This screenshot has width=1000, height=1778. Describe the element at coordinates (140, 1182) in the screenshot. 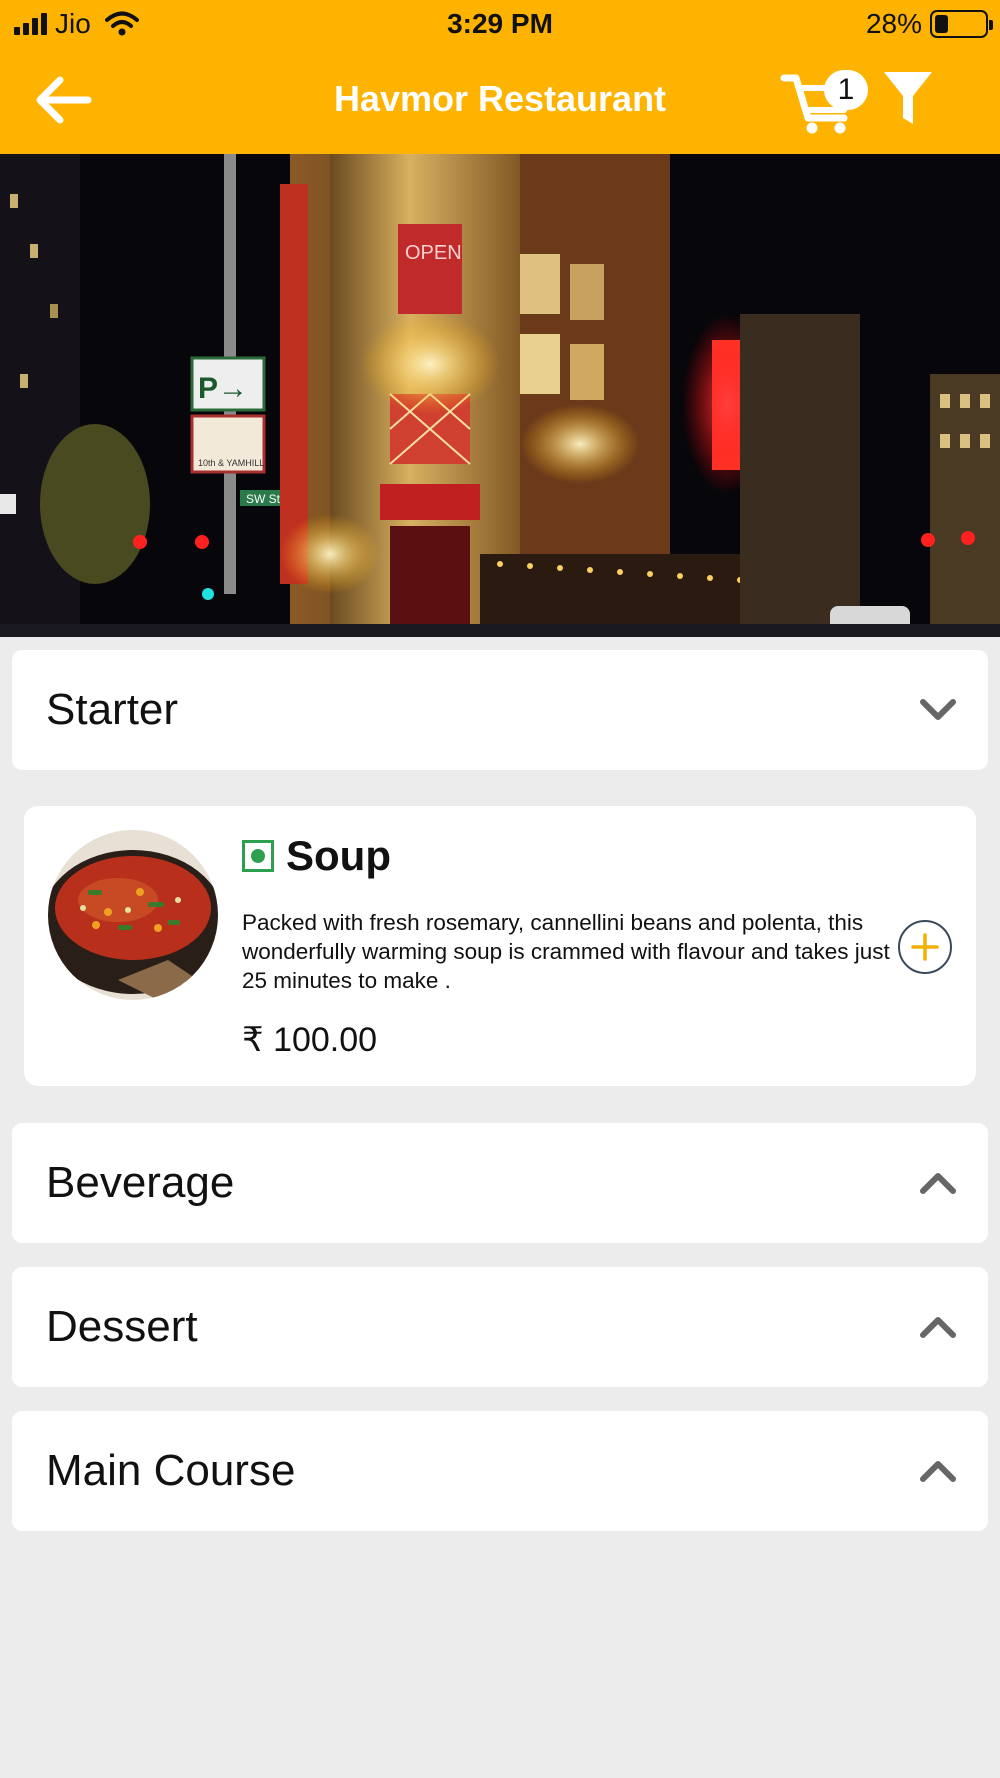

I see `category-label: Beverage` at that location.